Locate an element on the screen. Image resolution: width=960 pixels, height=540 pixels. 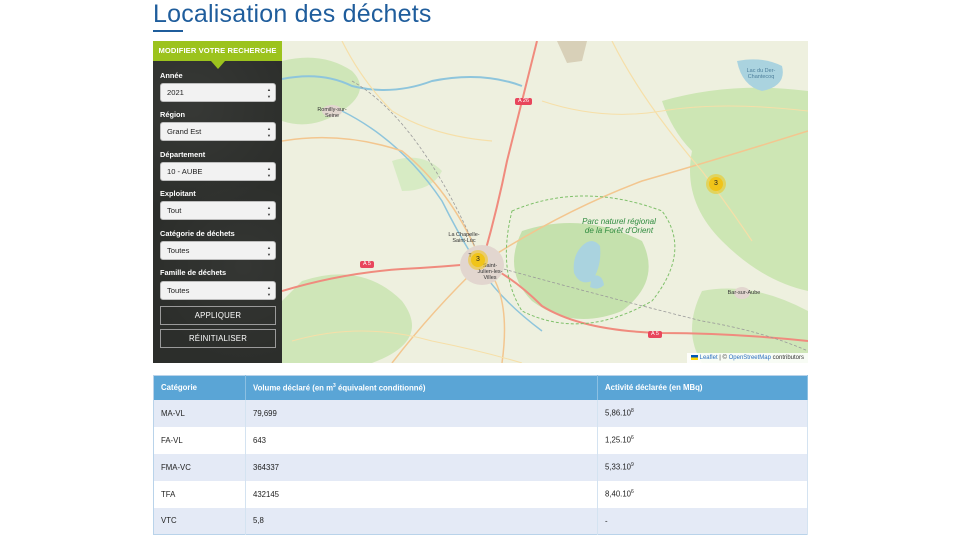
cell-volume: 79,699 is located at coordinates (421, 413).